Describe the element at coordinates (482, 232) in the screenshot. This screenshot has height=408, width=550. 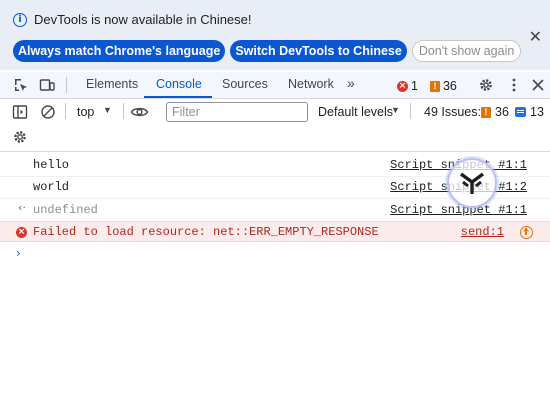
I see `message-source-link: send:1` at that location.